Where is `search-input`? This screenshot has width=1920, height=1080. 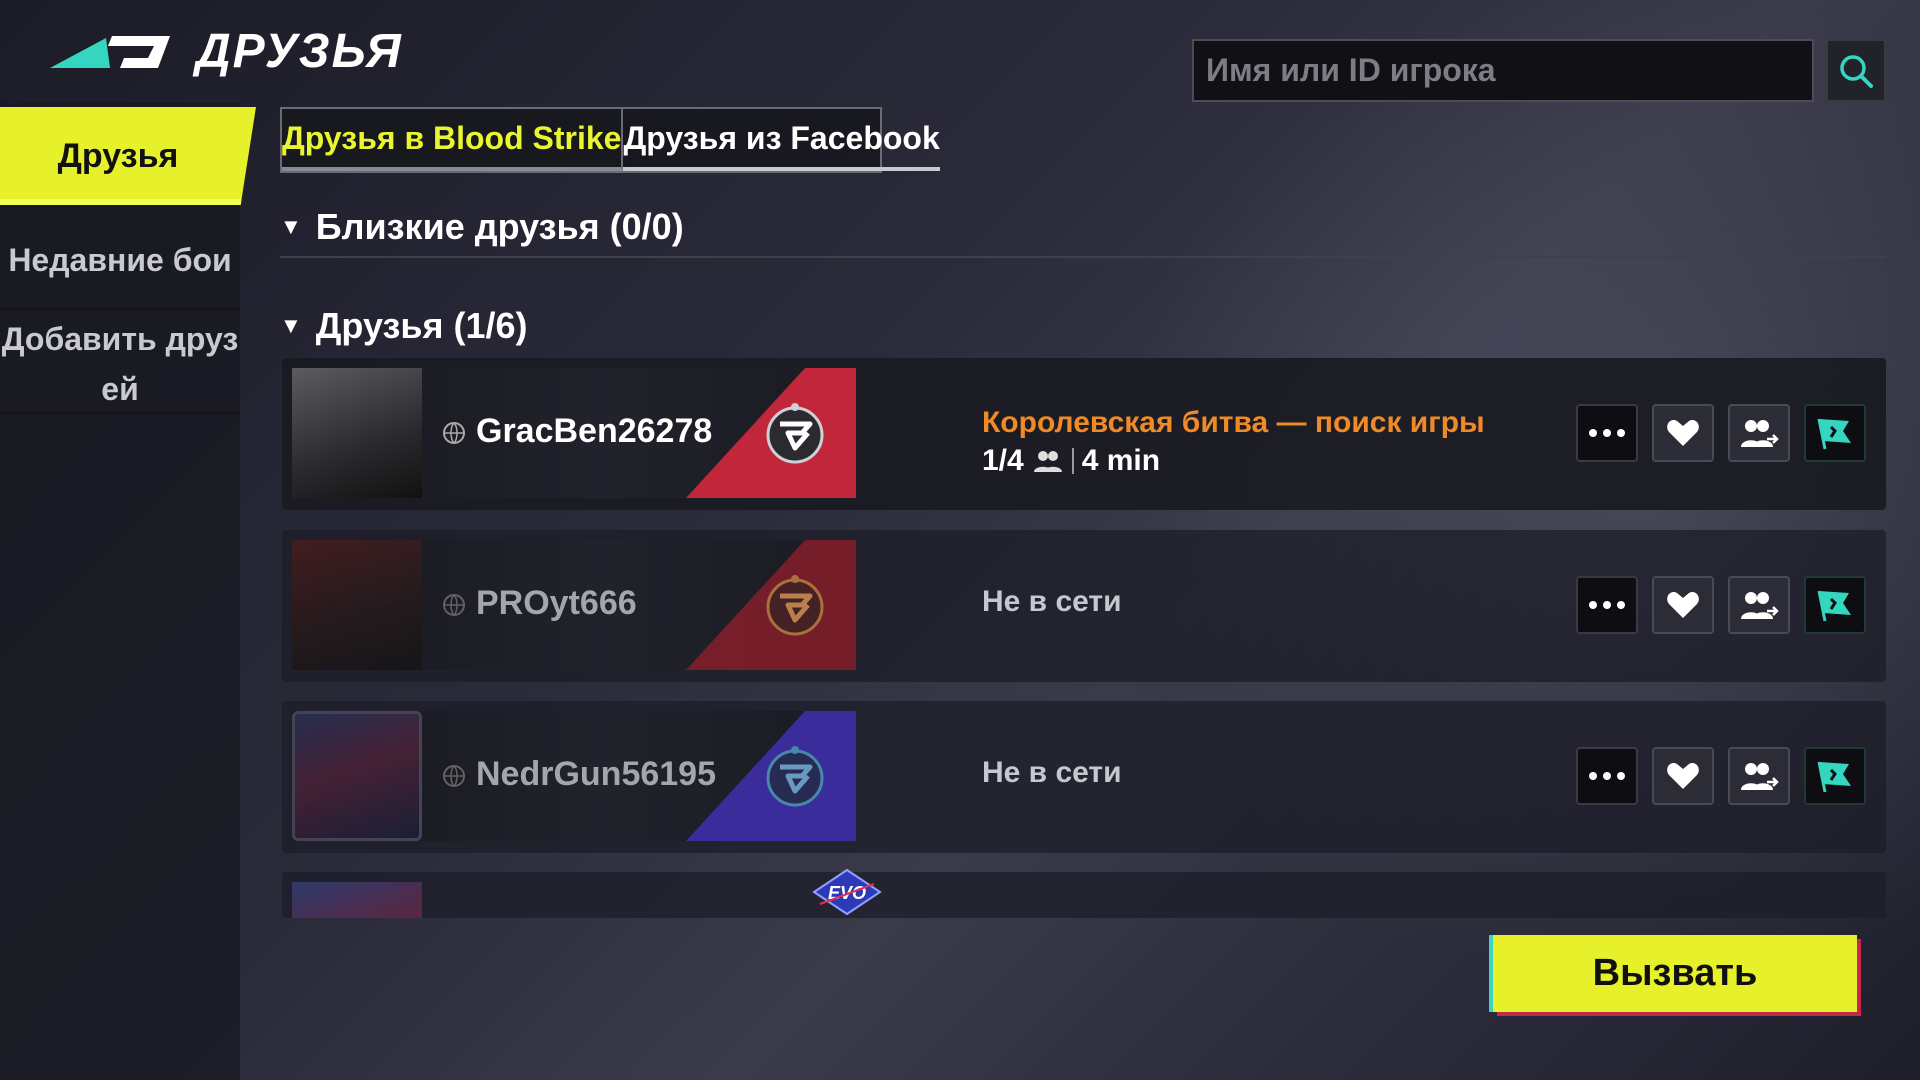
search-input is located at coordinates (1503, 70).